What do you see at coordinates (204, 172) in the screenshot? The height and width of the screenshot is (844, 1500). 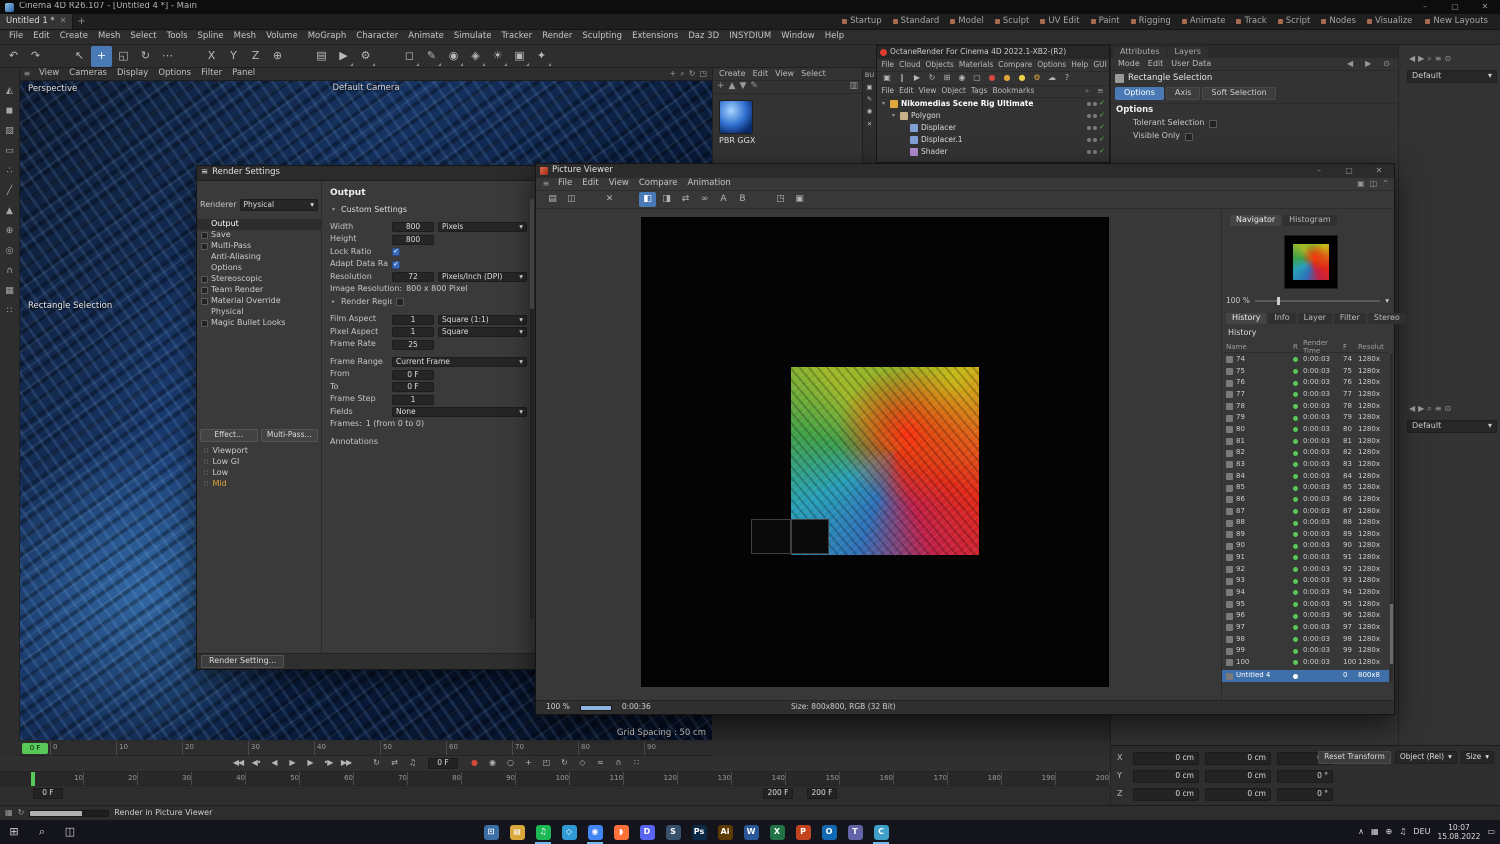 I see `burger-icon: ≡` at bounding box center [204, 172].